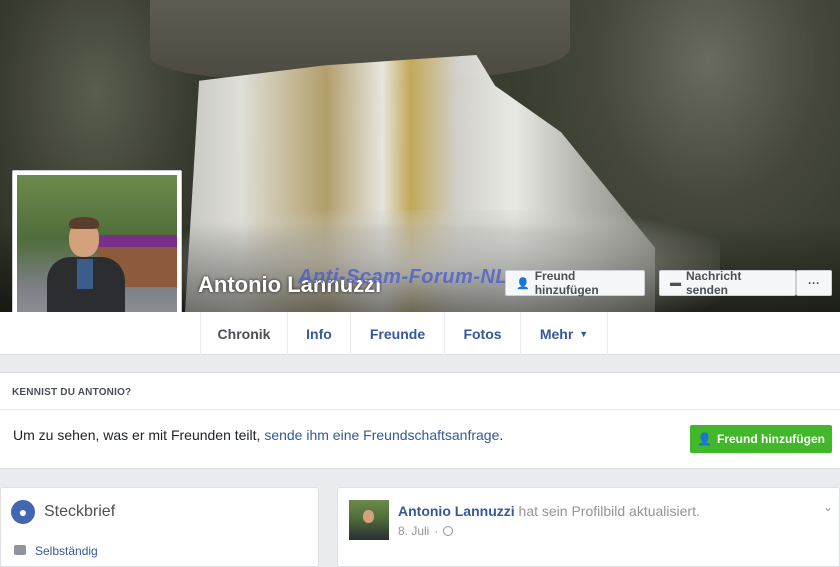 The width and height of the screenshot is (840, 567). What do you see at coordinates (456, 511) in the screenshot?
I see `post-author: Antonio Lannuzzi` at bounding box center [456, 511].